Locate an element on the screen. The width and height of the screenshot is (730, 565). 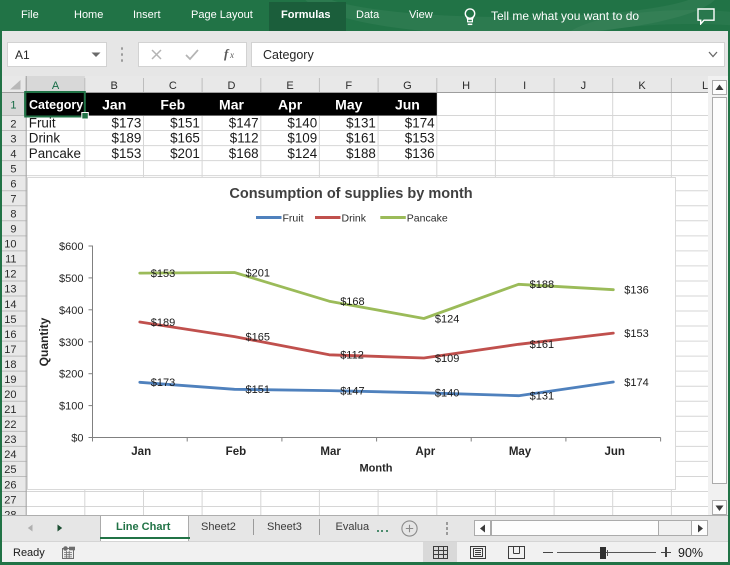
svg-text:Consumption of supplies by mon: Consumption of supplies by month is located at coordinates (350, 194).